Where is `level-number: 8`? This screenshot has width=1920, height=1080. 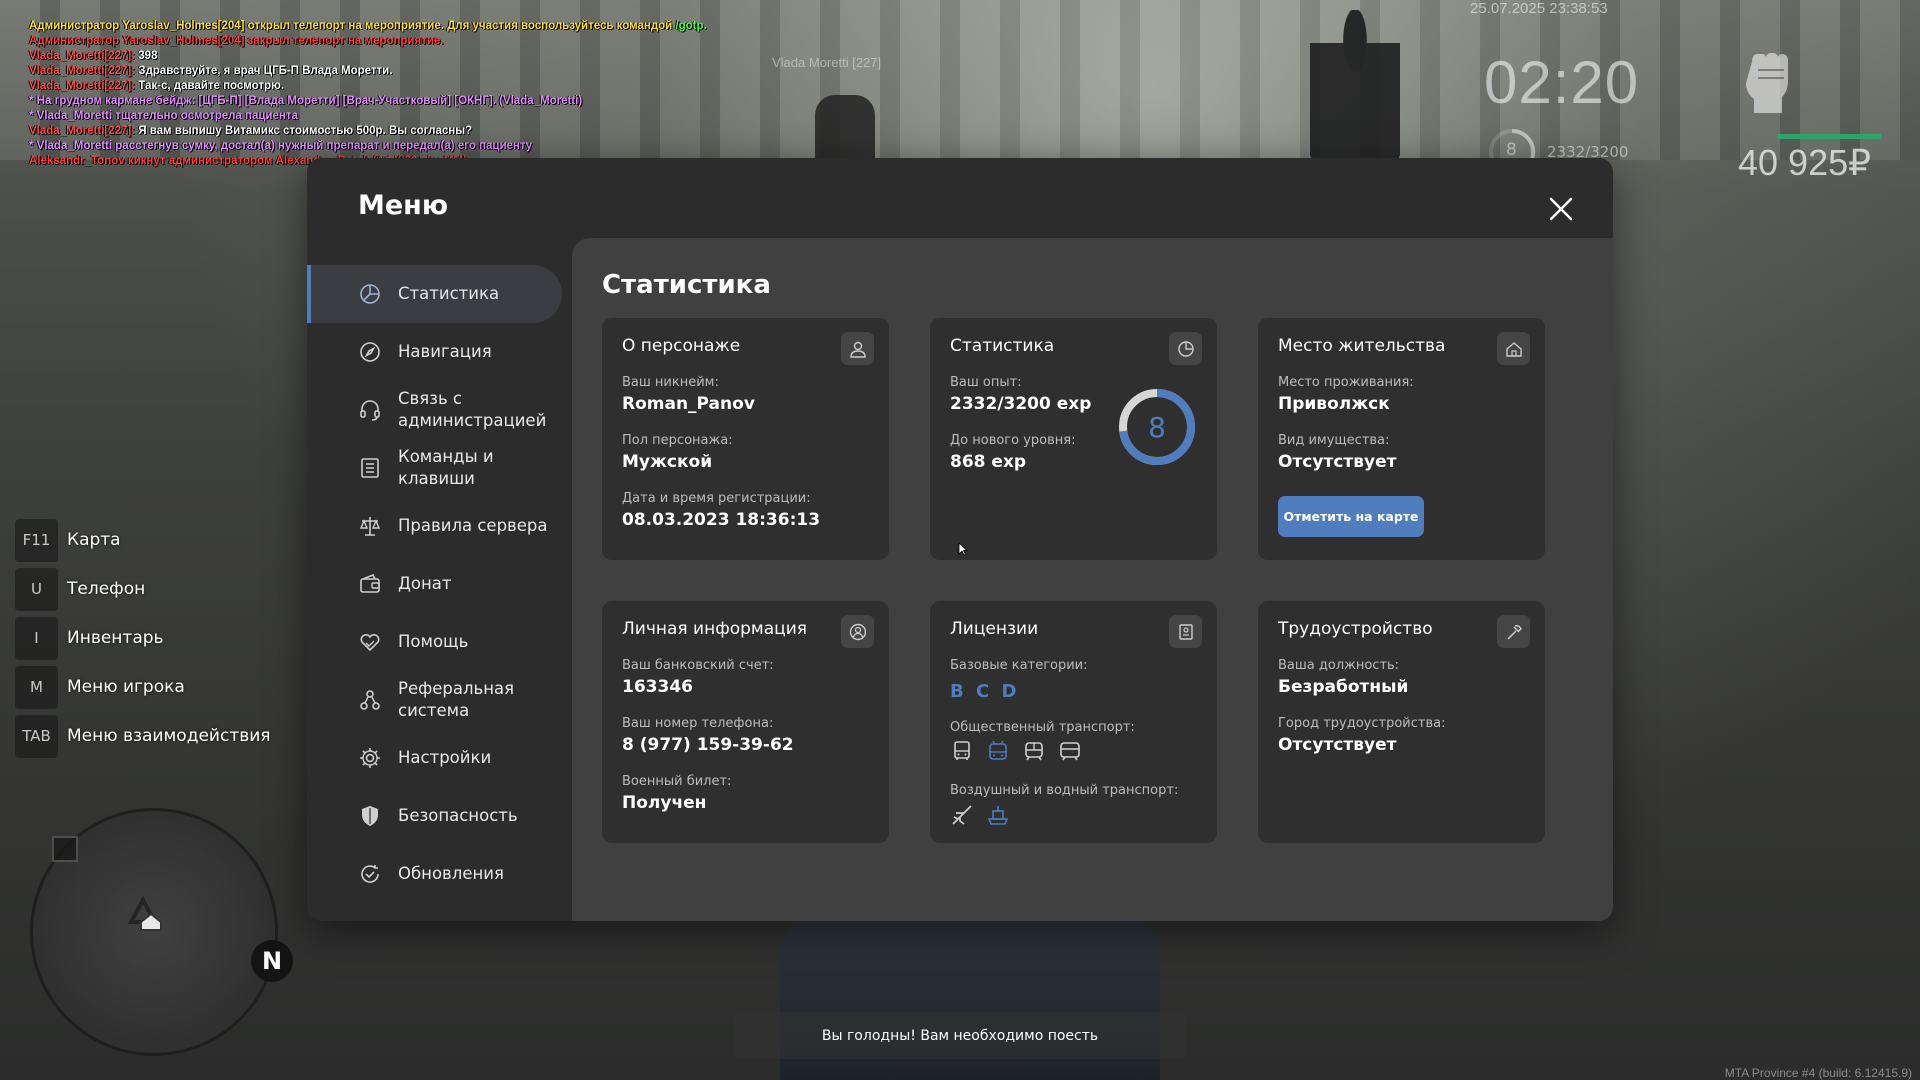
level-number: 8 is located at coordinates (1157, 427).